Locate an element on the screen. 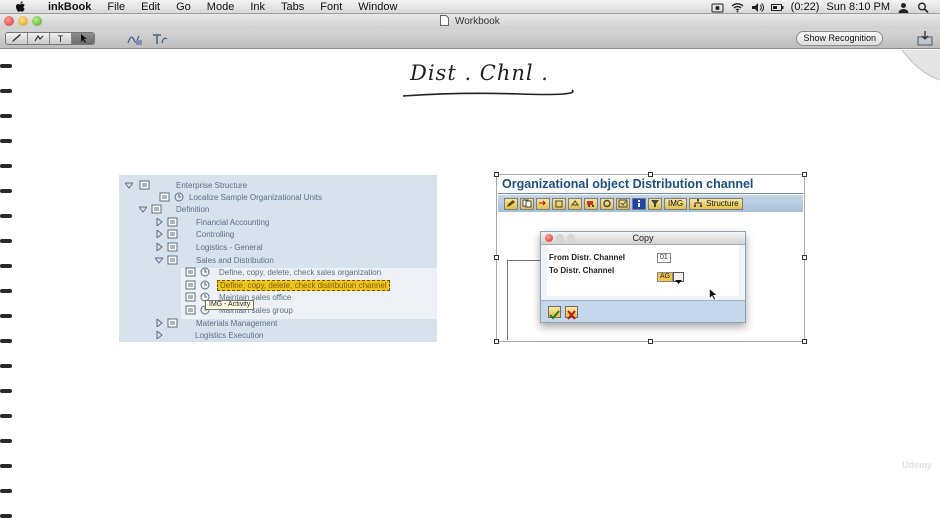  wifi-icon is located at coordinates (737, 7).